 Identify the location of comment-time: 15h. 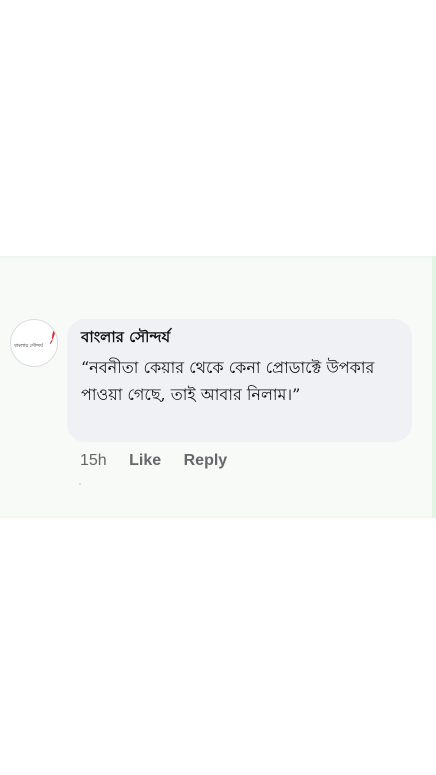
(93, 461).